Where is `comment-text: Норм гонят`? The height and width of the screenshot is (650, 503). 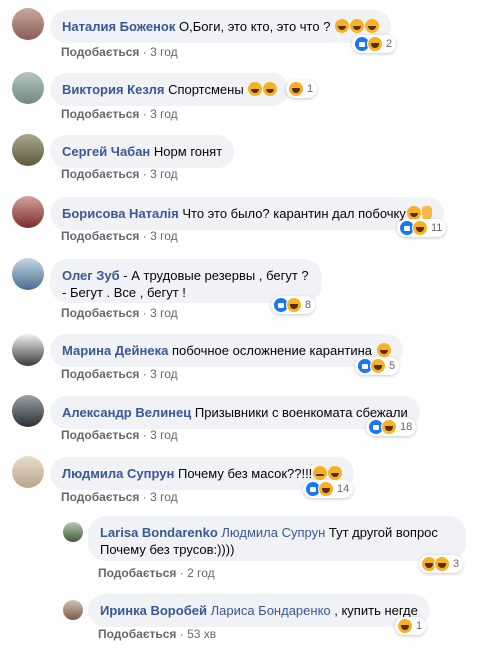
comment-text: Норм гонят is located at coordinates (188, 151).